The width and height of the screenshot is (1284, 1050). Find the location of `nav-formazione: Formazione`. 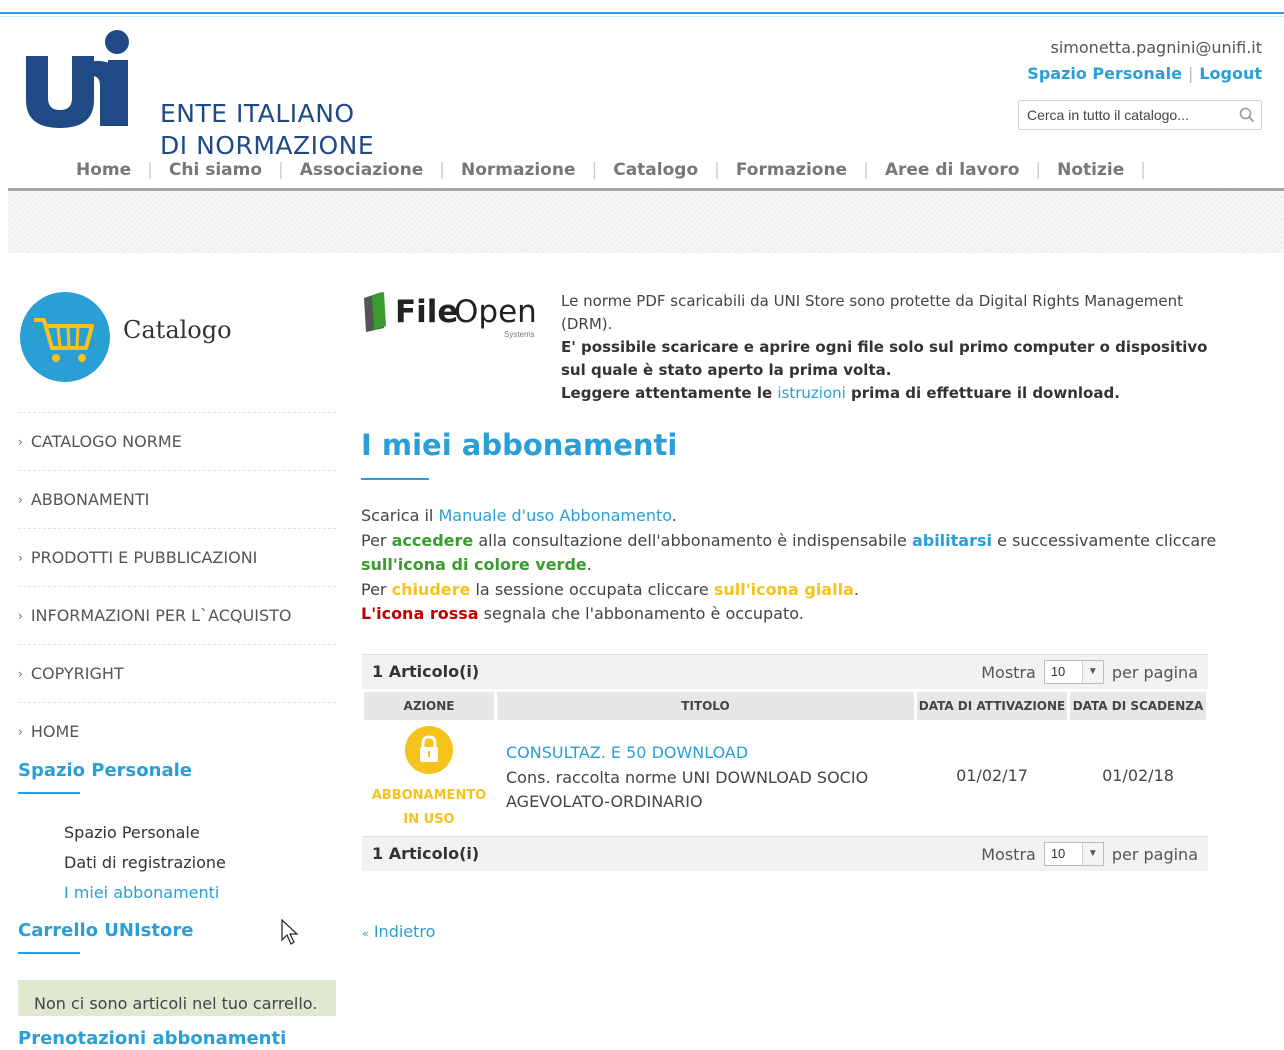

nav-formazione: Formazione is located at coordinates (791, 170).